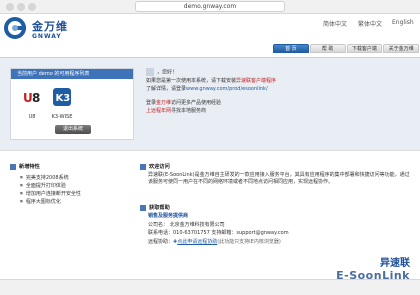  What do you see at coordinates (32, 7) in the screenshot?
I see `window-zoom-icon` at bounding box center [32, 7].